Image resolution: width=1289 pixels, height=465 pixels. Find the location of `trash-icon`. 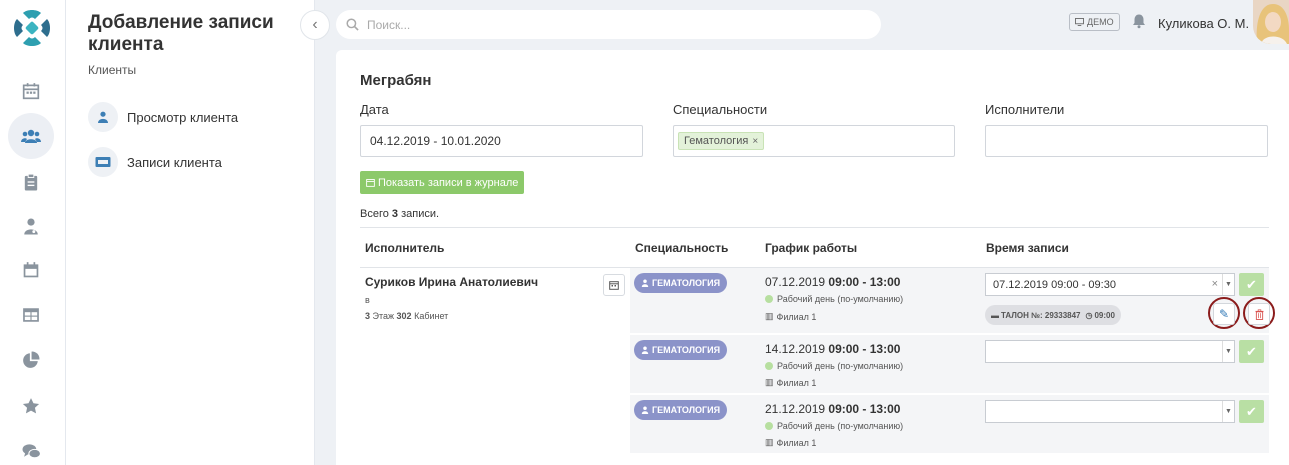

trash-icon is located at coordinates (1259, 314).